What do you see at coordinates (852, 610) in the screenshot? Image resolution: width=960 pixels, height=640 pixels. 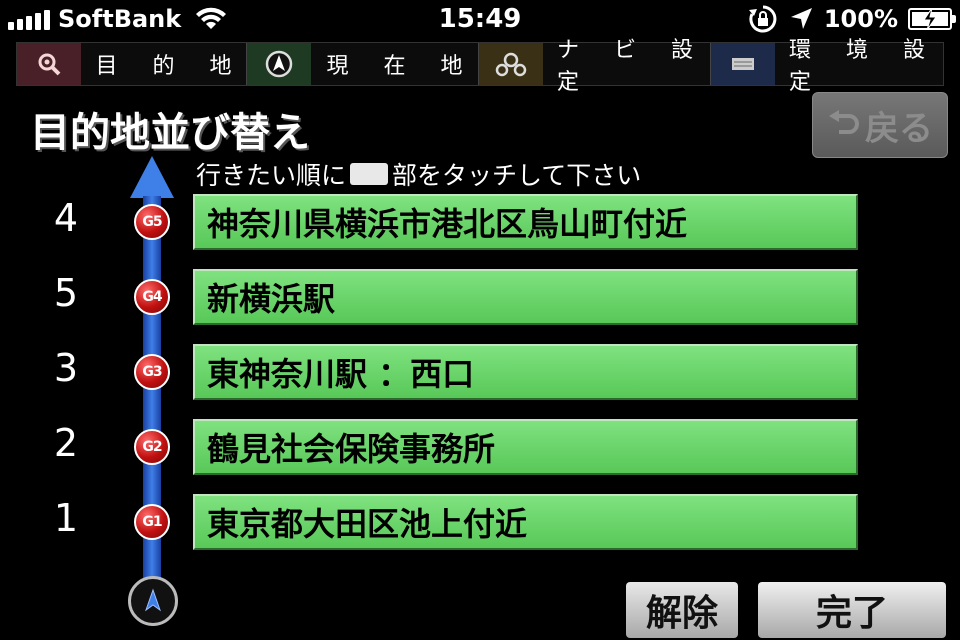 I see `done-button: 完了` at bounding box center [852, 610].